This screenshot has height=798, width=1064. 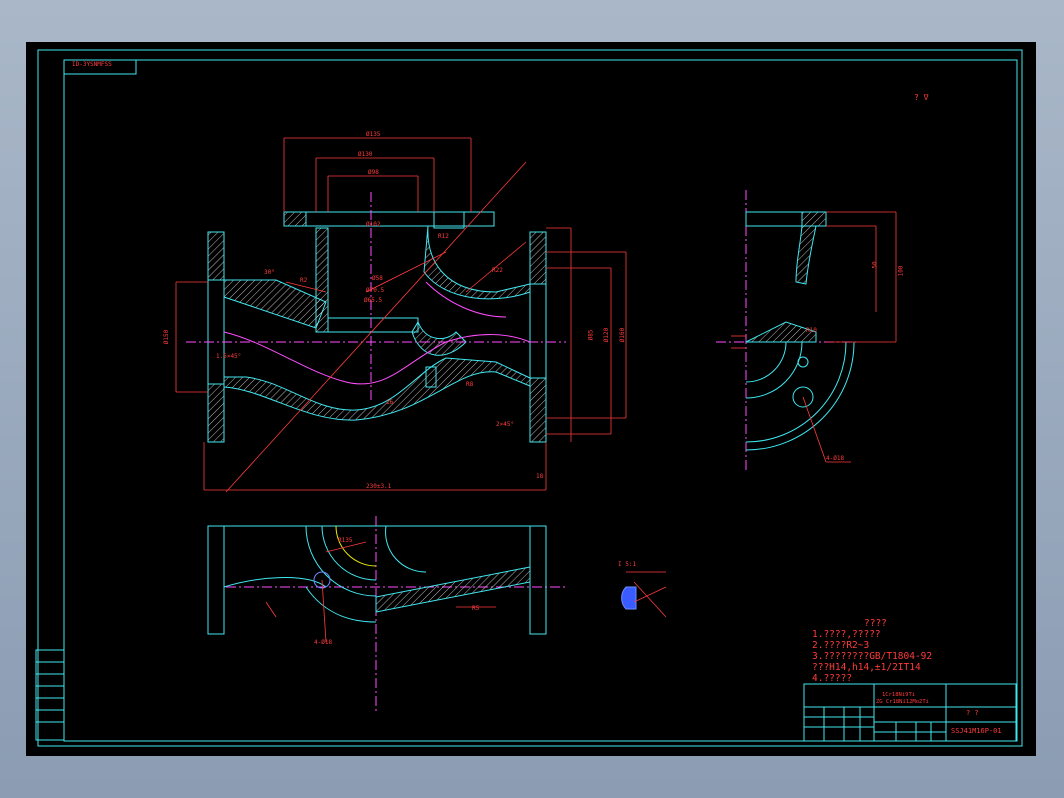 What do you see at coordinates (373, 172) in the screenshot?
I see `dim-d98: Ø98` at bounding box center [373, 172].